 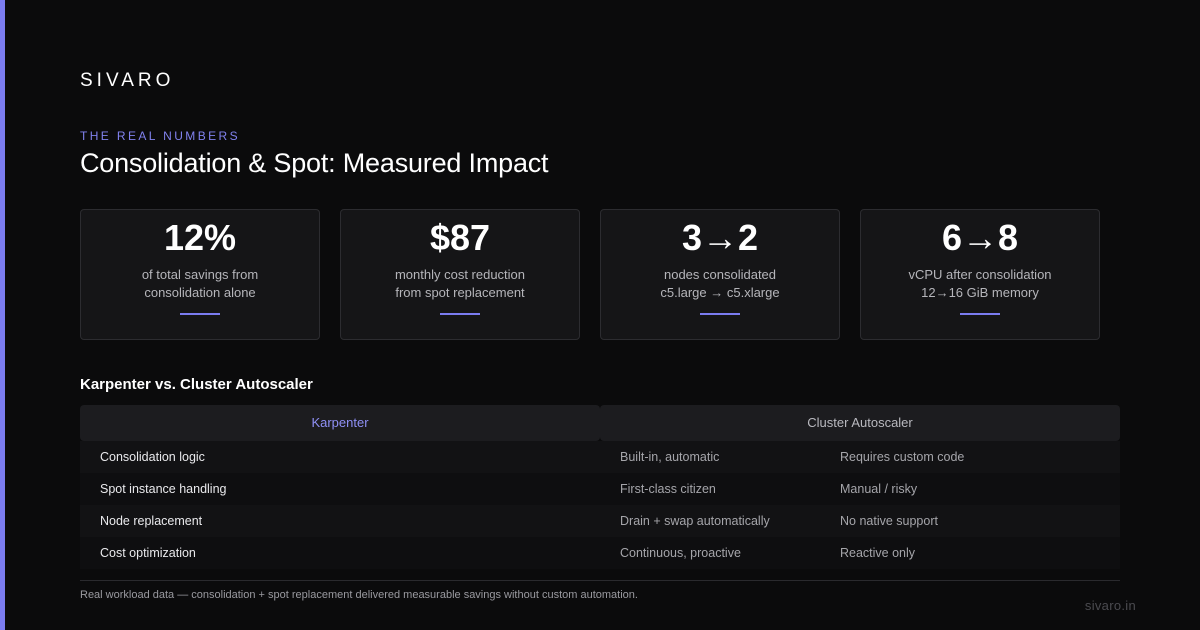 What do you see at coordinates (460, 292) in the screenshot?
I see `stat-label-line: from spot replacement` at bounding box center [460, 292].